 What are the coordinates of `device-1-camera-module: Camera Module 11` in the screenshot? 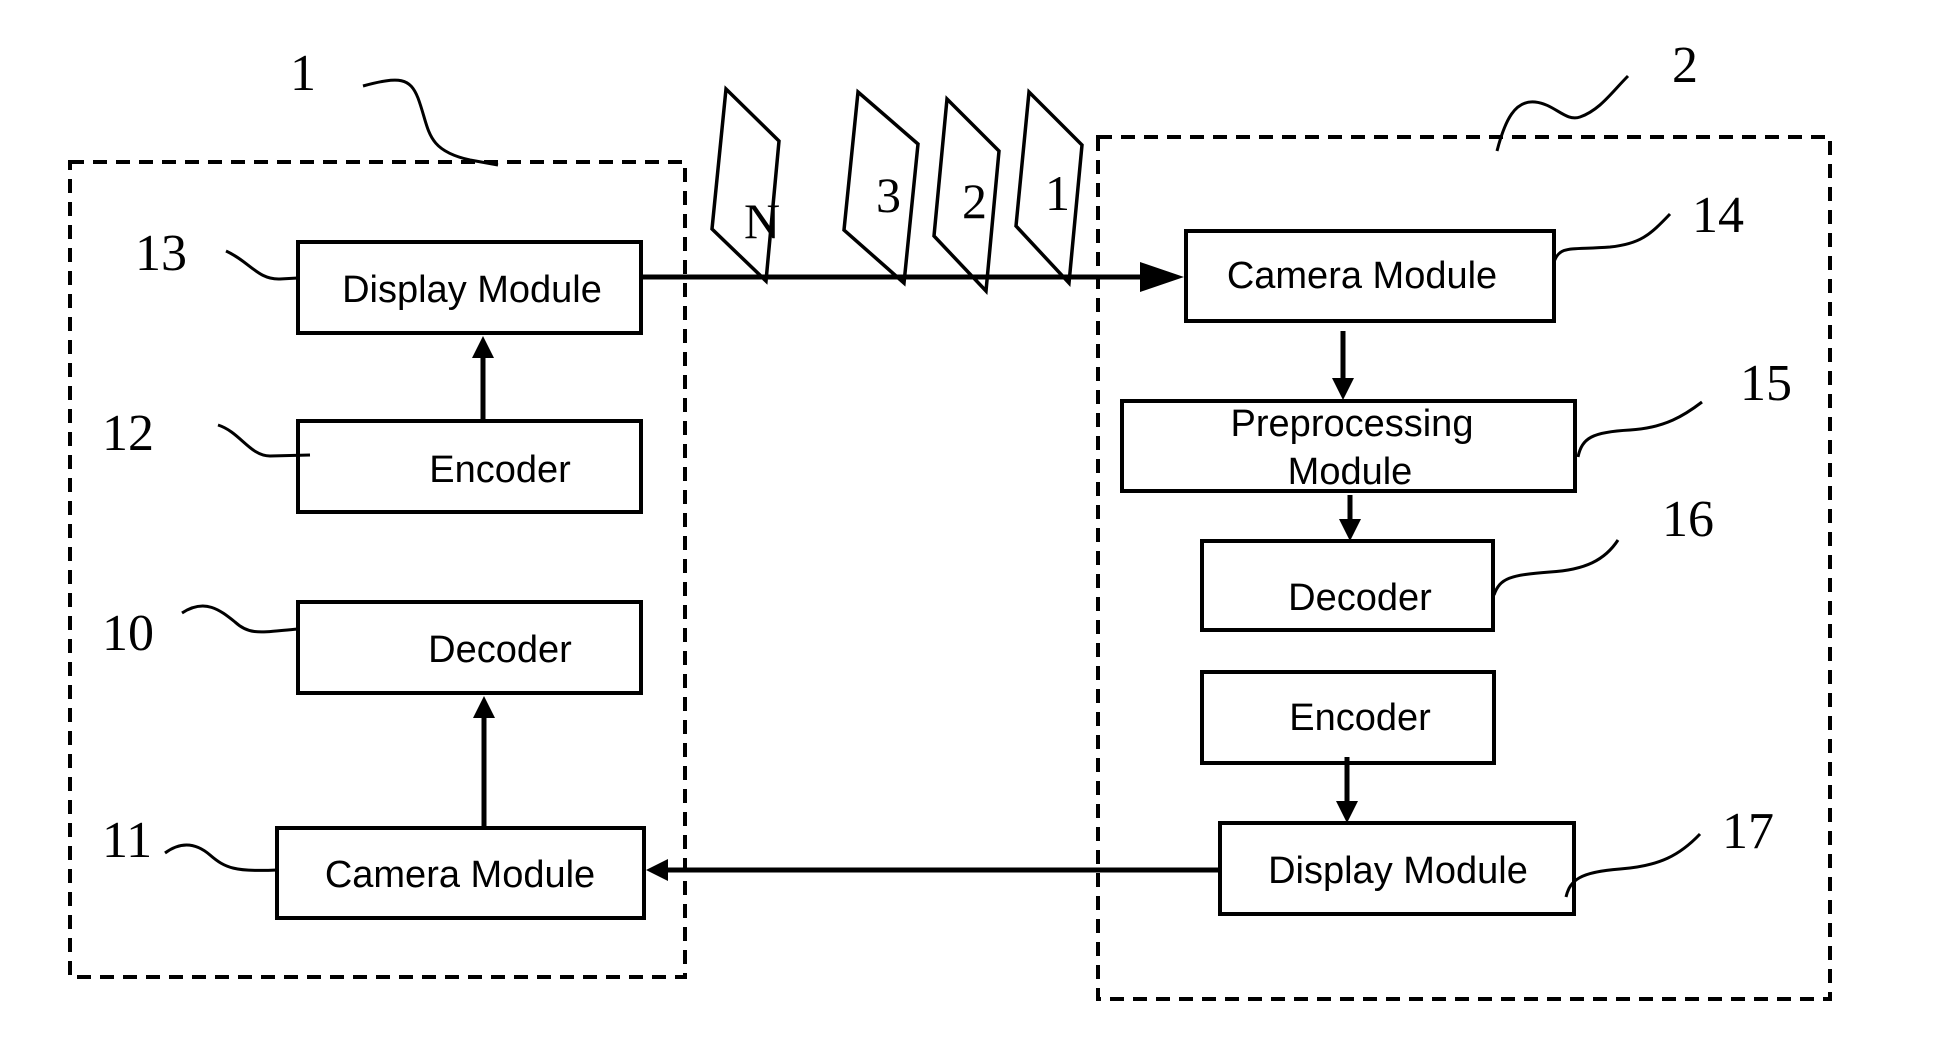 It's located at (374, 866).